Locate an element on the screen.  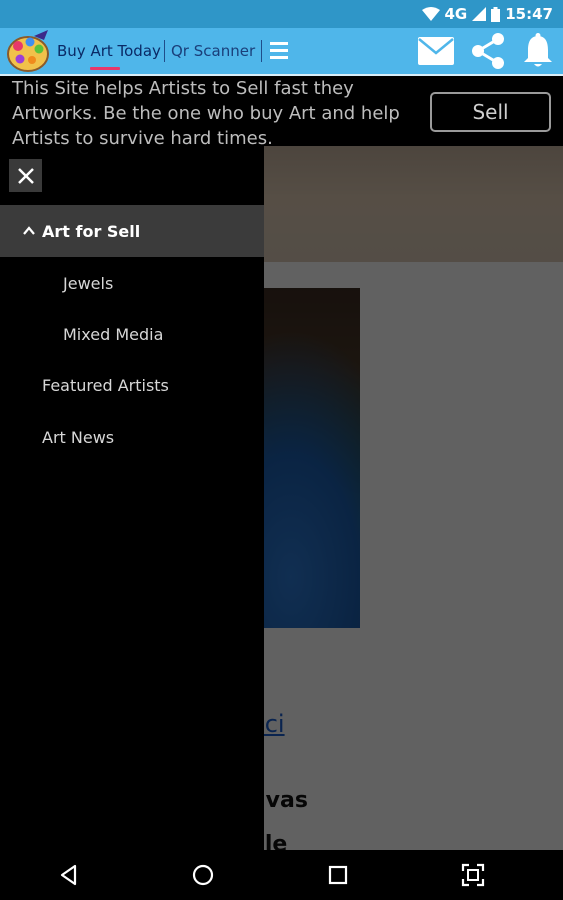
drawer-item-jewels: Jewels is located at coordinates (132, 283).